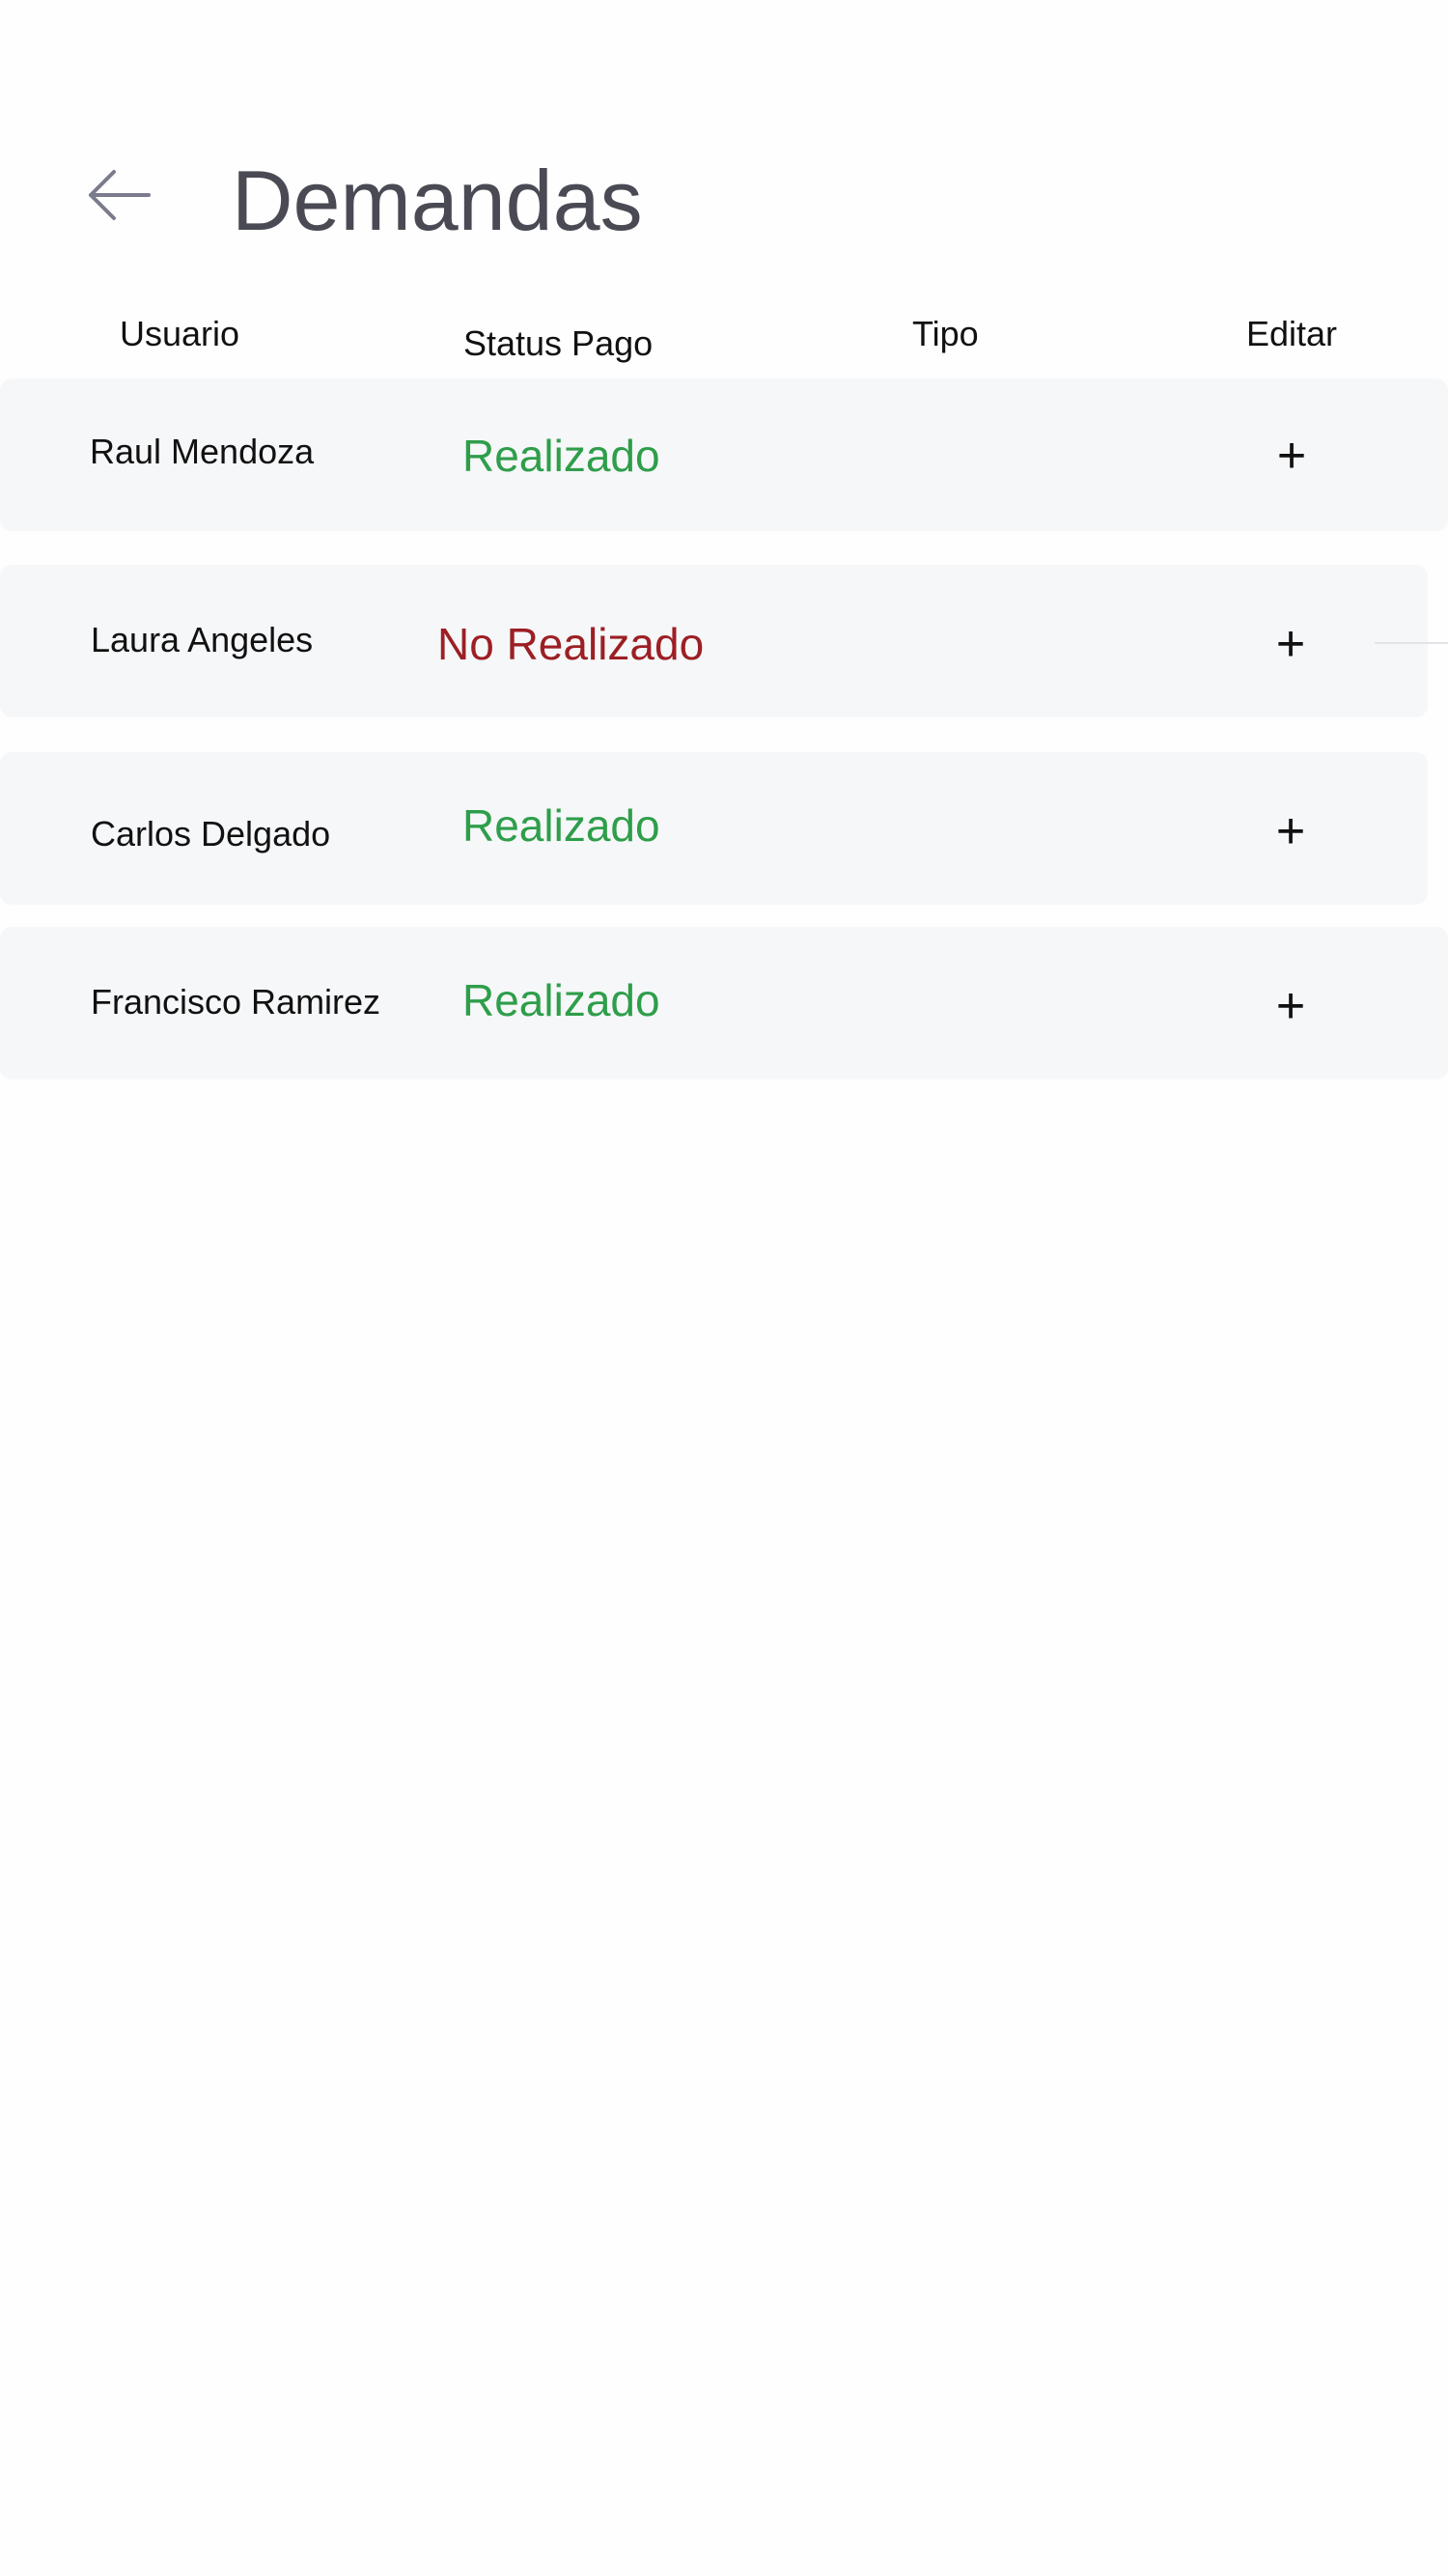  I want to click on row-user-name: Carlos Delgado, so click(211, 834).